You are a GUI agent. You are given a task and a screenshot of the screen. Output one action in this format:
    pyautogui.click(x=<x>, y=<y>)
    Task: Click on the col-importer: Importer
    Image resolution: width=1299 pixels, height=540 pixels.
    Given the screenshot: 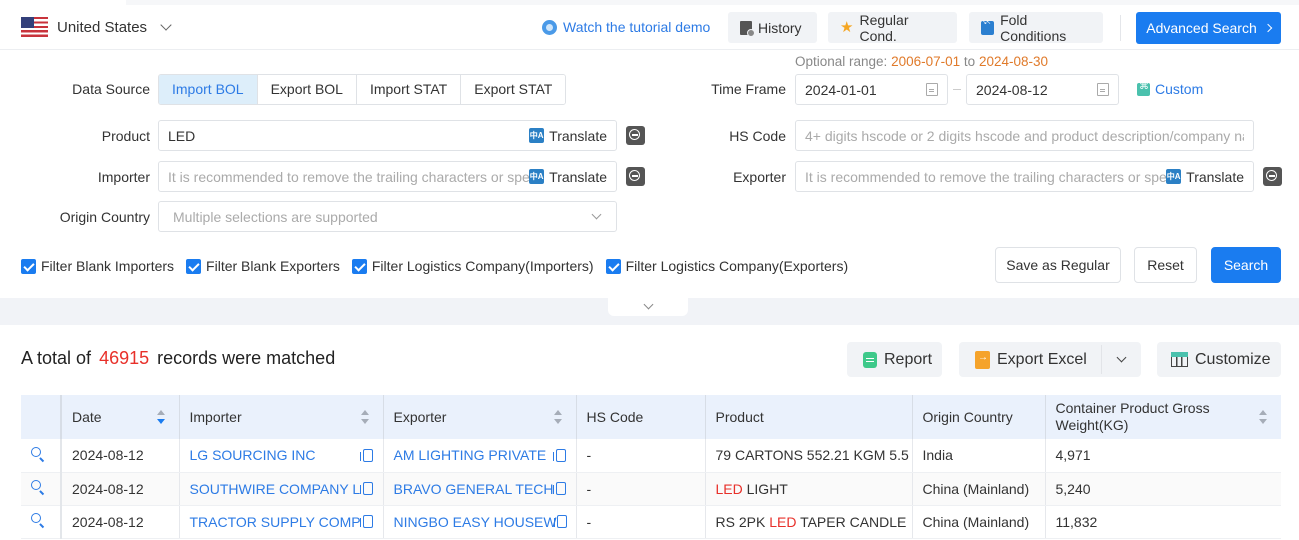 What is the action you would take?
    pyautogui.click(x=281, y=417)
    